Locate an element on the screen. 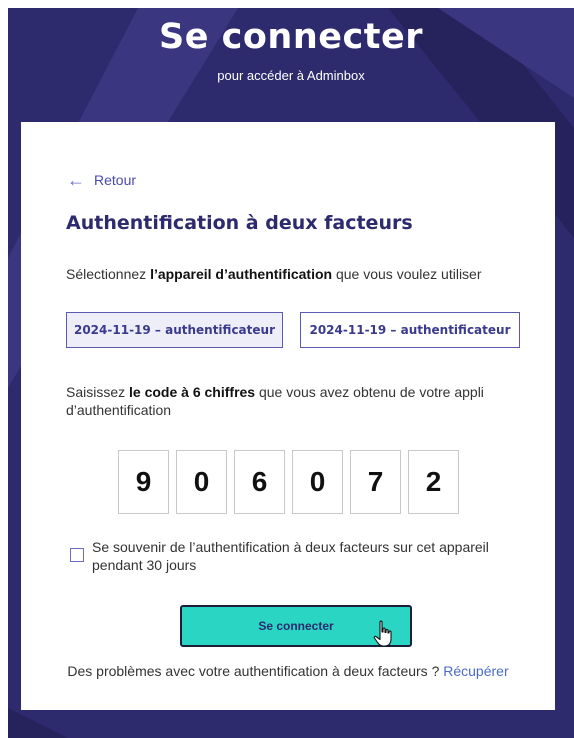 The width and height of the screenshot is (574, 738). page-title: Se connecter is located at coordinates (291, 37).